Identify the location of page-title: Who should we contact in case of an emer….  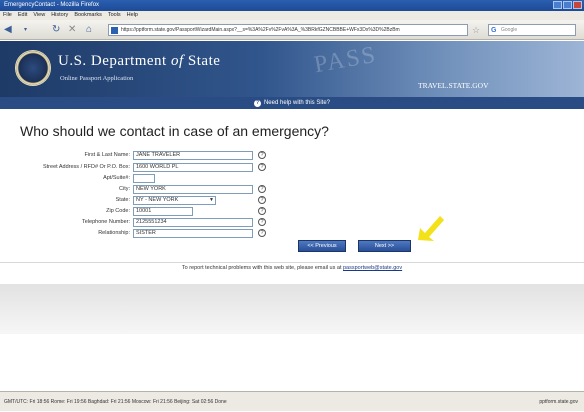
(174, 131).